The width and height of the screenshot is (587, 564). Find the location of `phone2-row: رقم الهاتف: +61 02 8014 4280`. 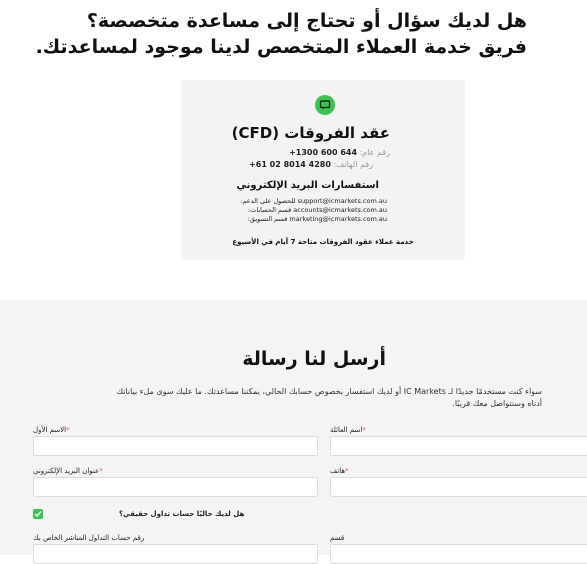

phone2-row: رقم الهاتف: +61 02 8014 4280 is located at coordinates (311, 164).